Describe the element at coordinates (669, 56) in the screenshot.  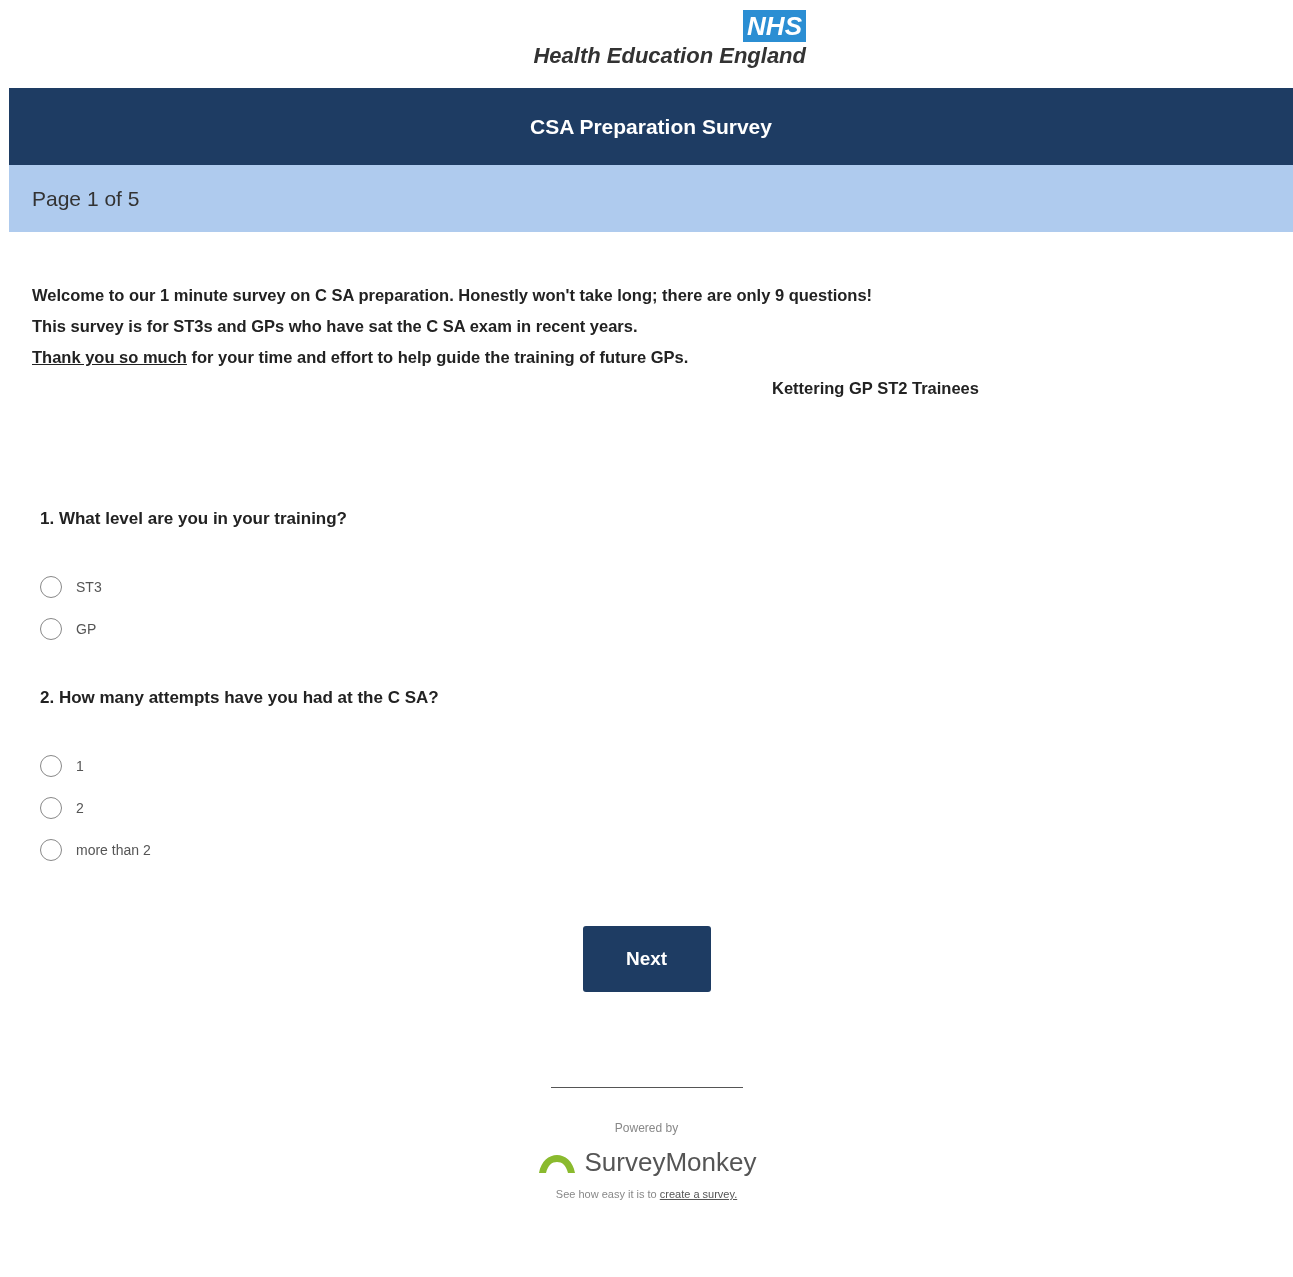
I see `logo-text: Health Education England` at that location.